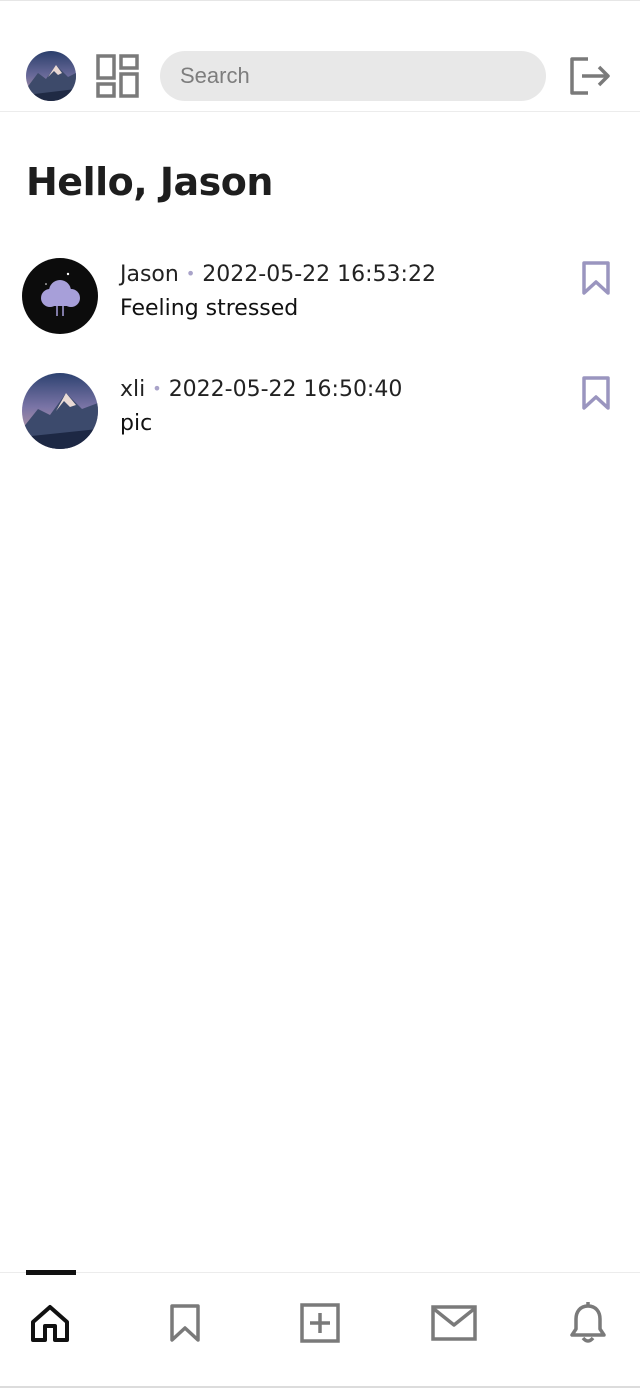  Describe the element at coordinates (132, 389) in the screenshot. I see `post-author: xli` at that location.